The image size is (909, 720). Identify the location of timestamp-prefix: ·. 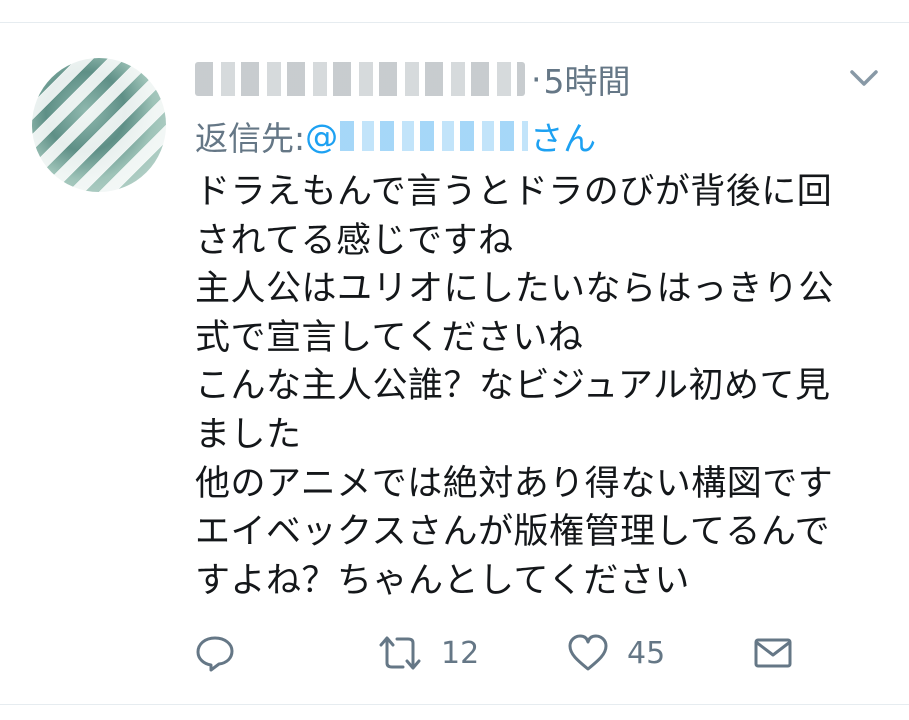
(536, 79).